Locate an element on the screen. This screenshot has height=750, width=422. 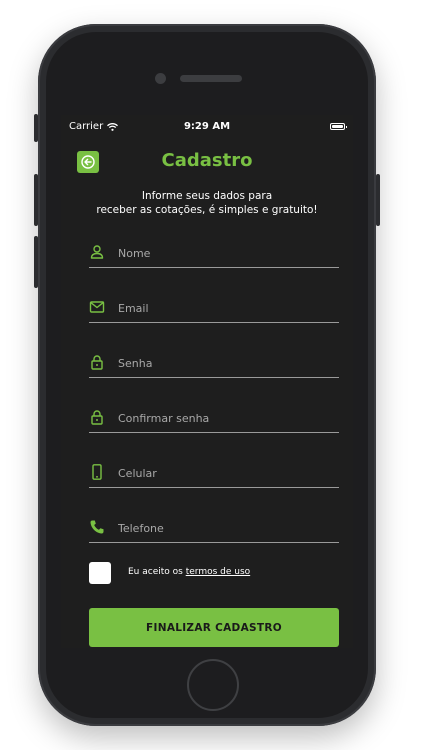
volume-up-button is located at coordinates (36, 200).